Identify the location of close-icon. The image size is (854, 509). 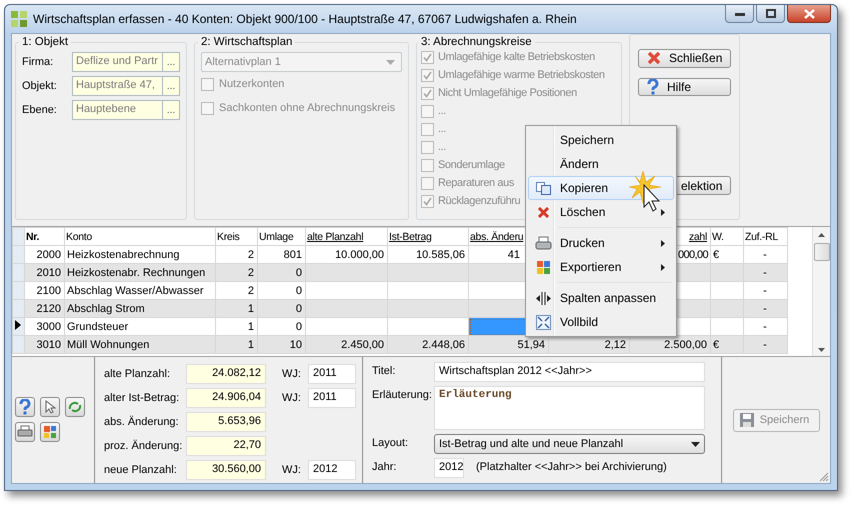
(809, 13).